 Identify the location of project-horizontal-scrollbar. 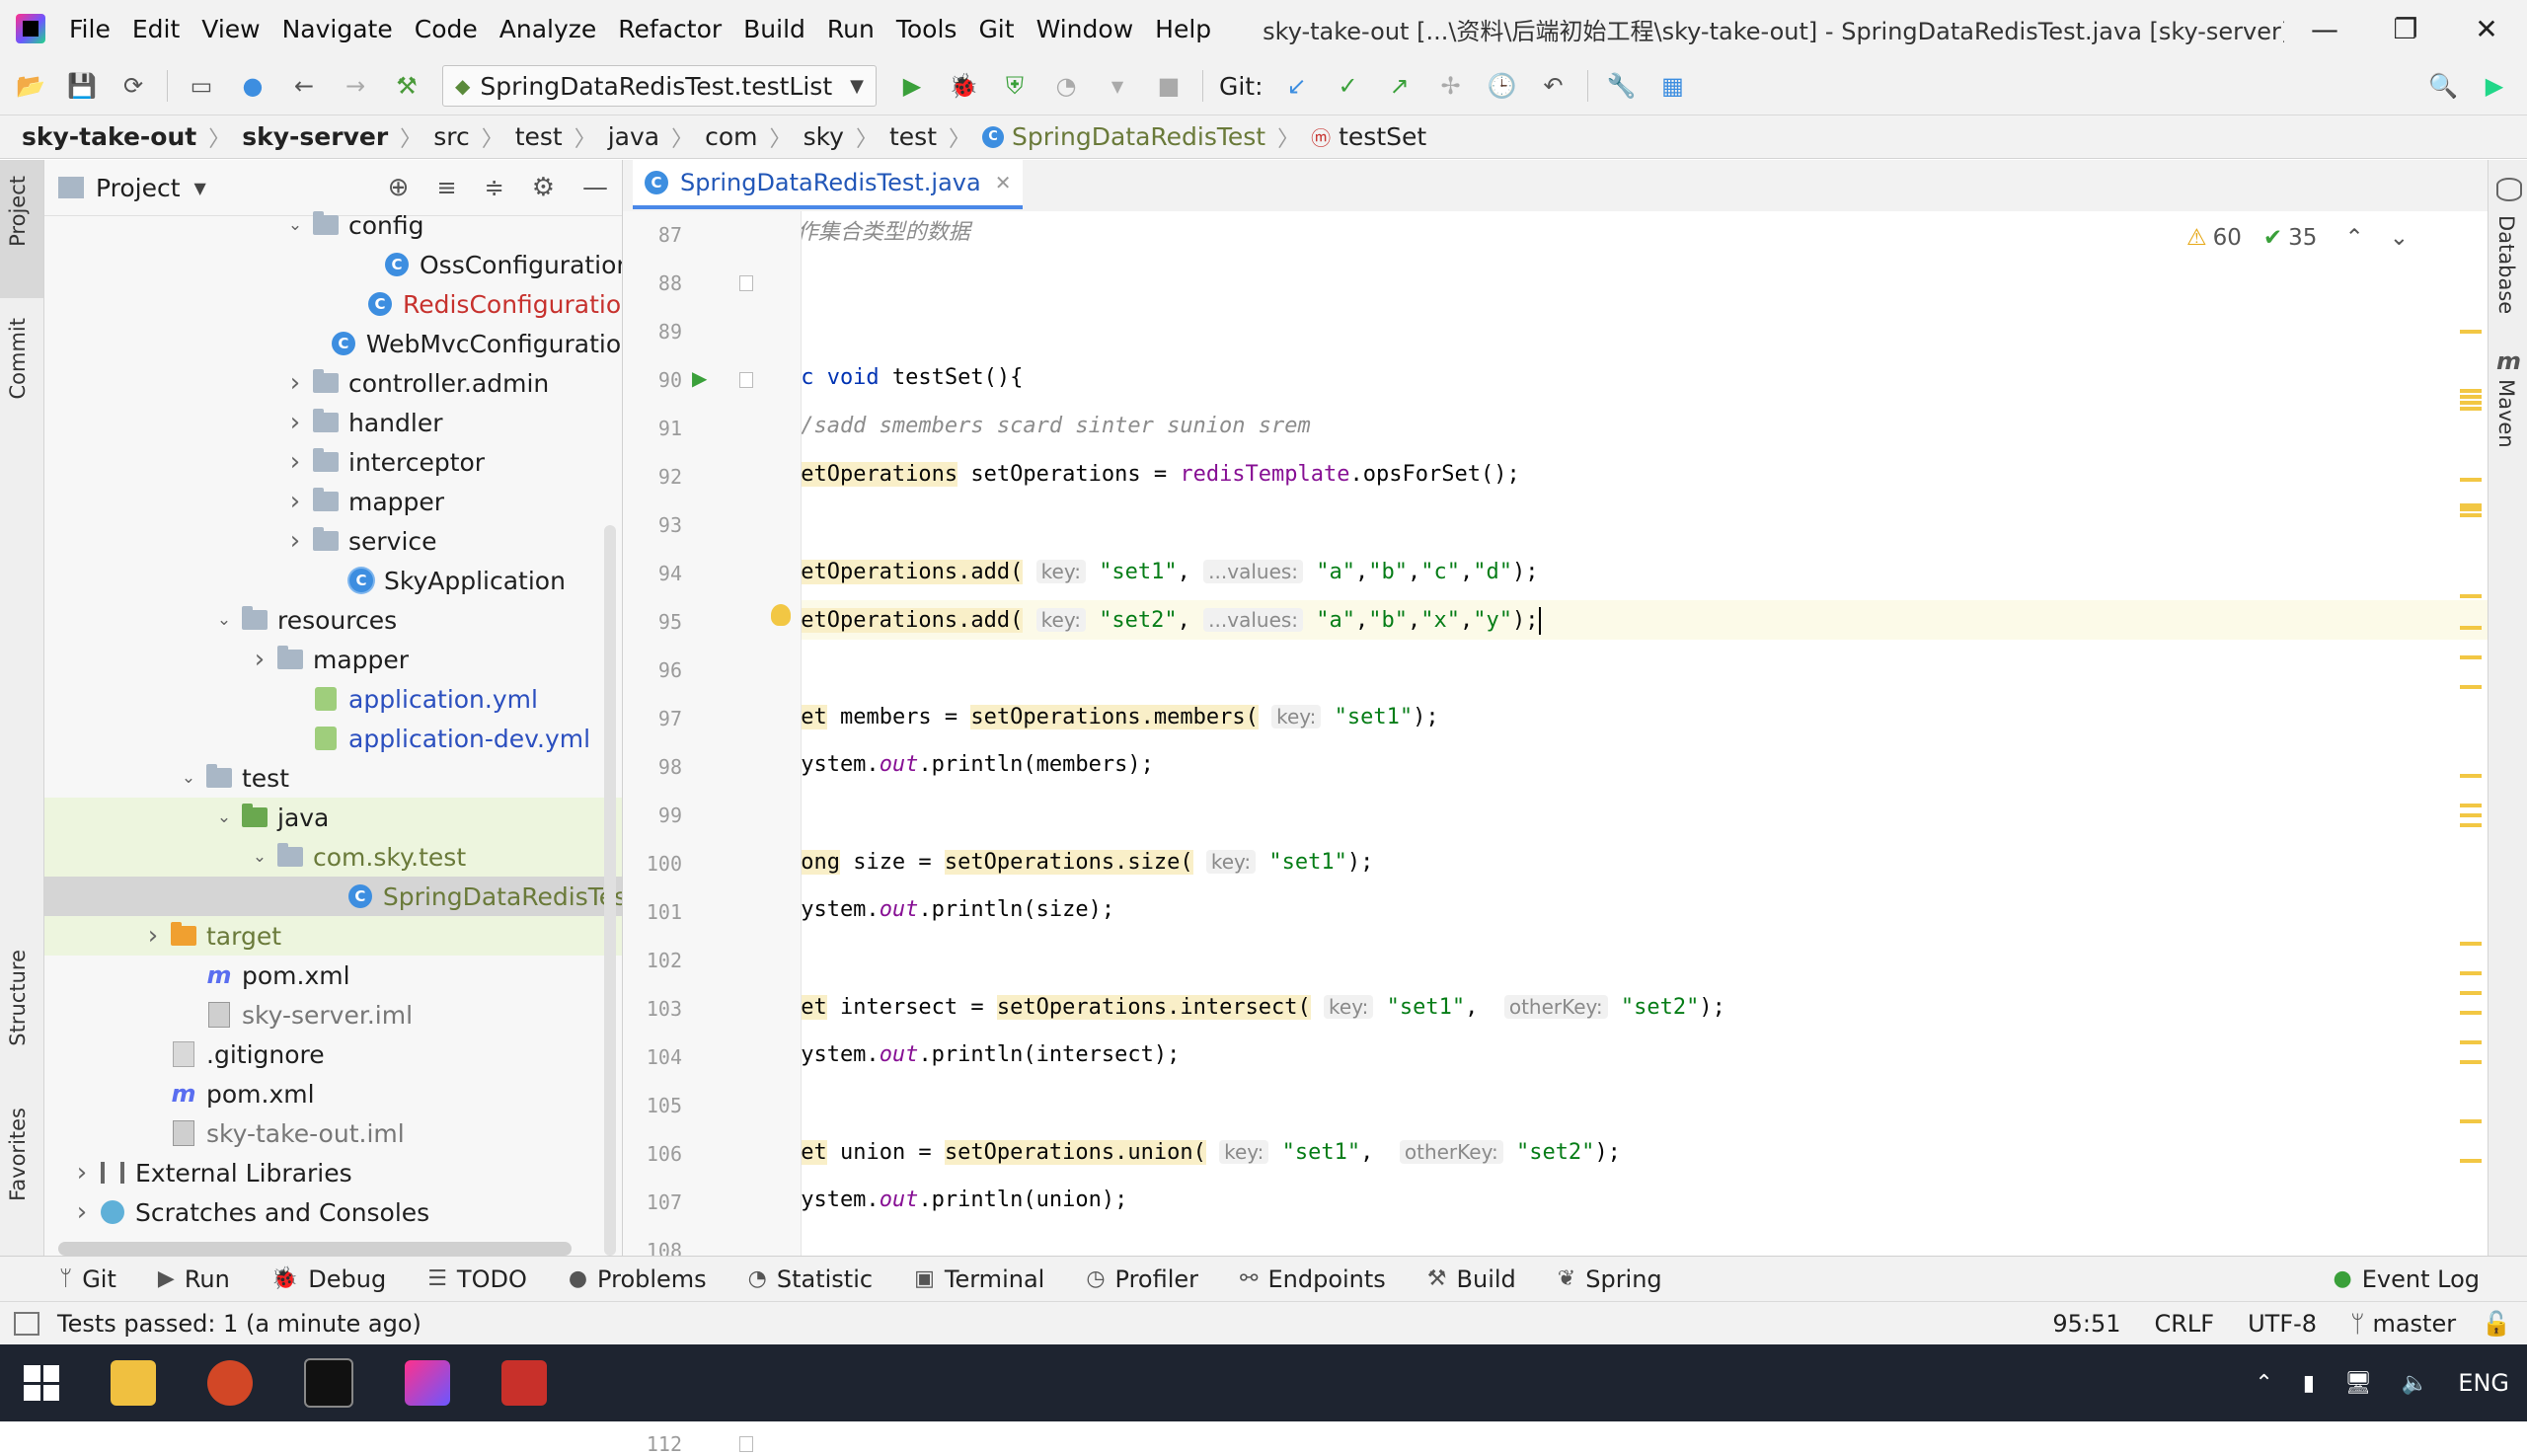
(315, 1249).